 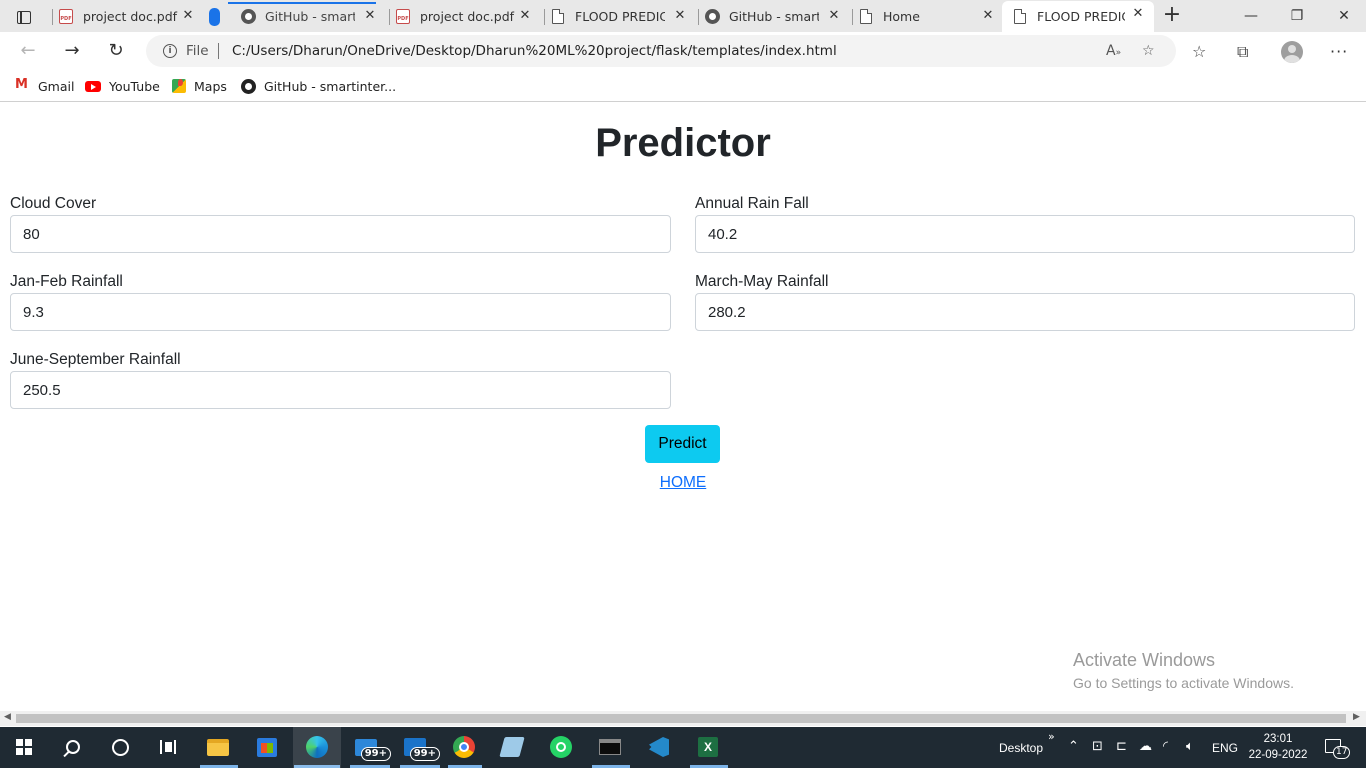 I want to click on scroll-right-arrow-icon: ▶, so click(x=1356, y=717).